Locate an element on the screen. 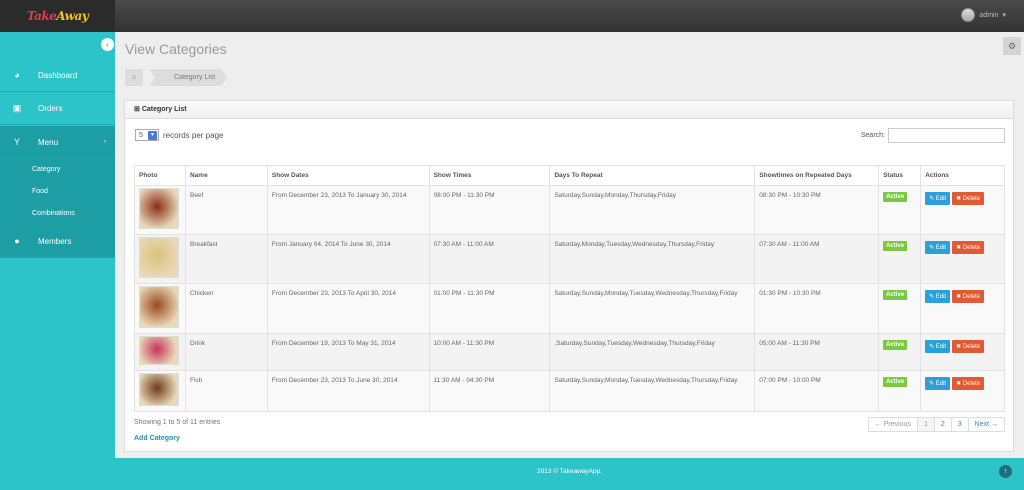 This screenshot has width=1024, height=490. cell-show-dates: From December 23, 2013 To April 30, 2014 is located at coordinates (348, 308).